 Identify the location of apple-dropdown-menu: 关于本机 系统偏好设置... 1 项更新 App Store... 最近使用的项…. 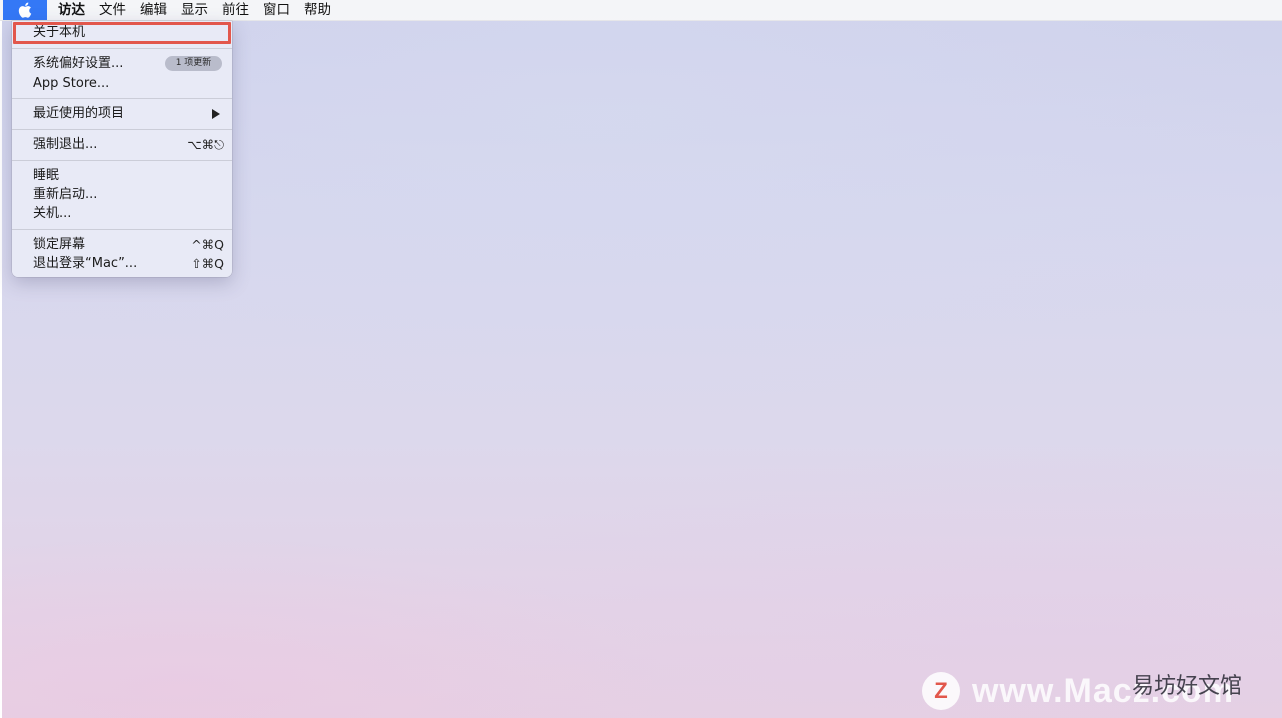
(122, 149).